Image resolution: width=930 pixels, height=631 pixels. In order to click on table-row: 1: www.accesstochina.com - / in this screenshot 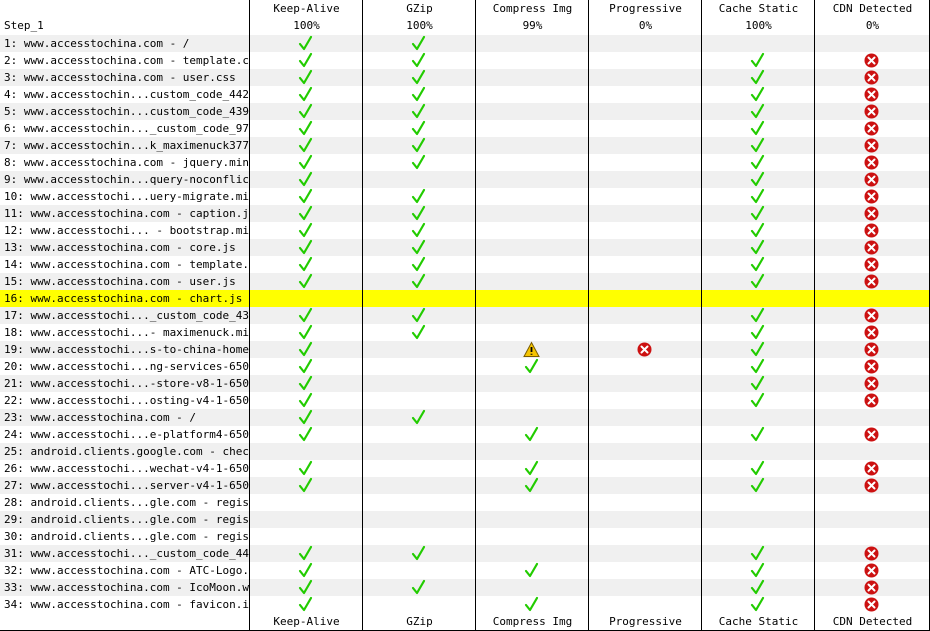, I will do `click(465, 43)`.